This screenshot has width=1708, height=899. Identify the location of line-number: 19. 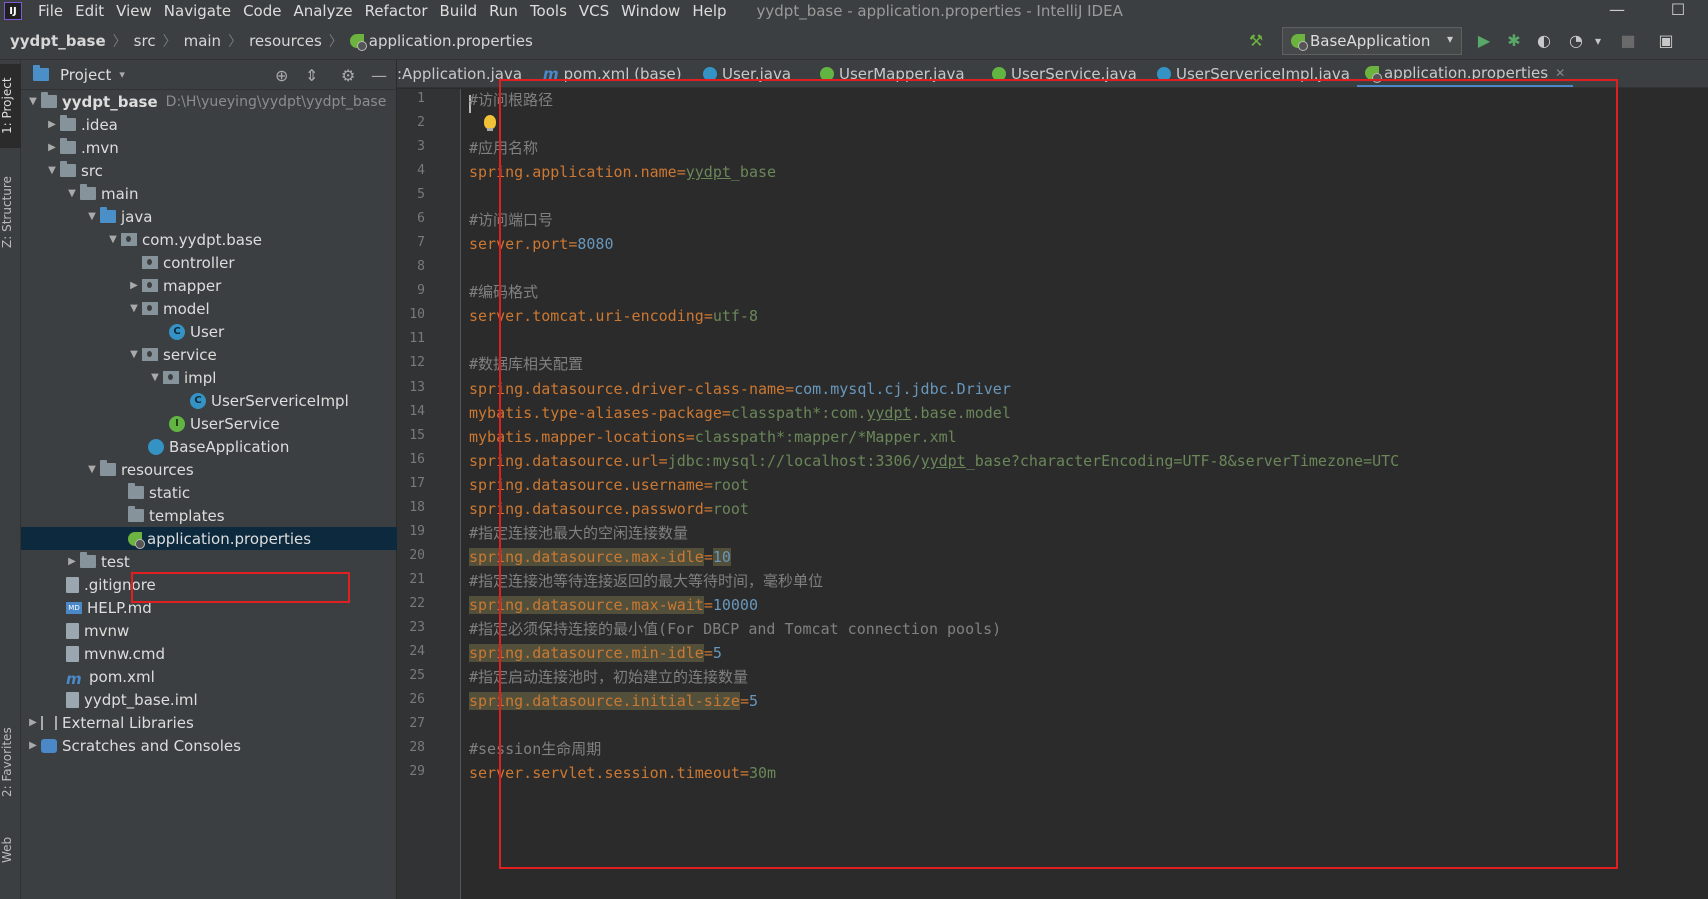
(417, 531).